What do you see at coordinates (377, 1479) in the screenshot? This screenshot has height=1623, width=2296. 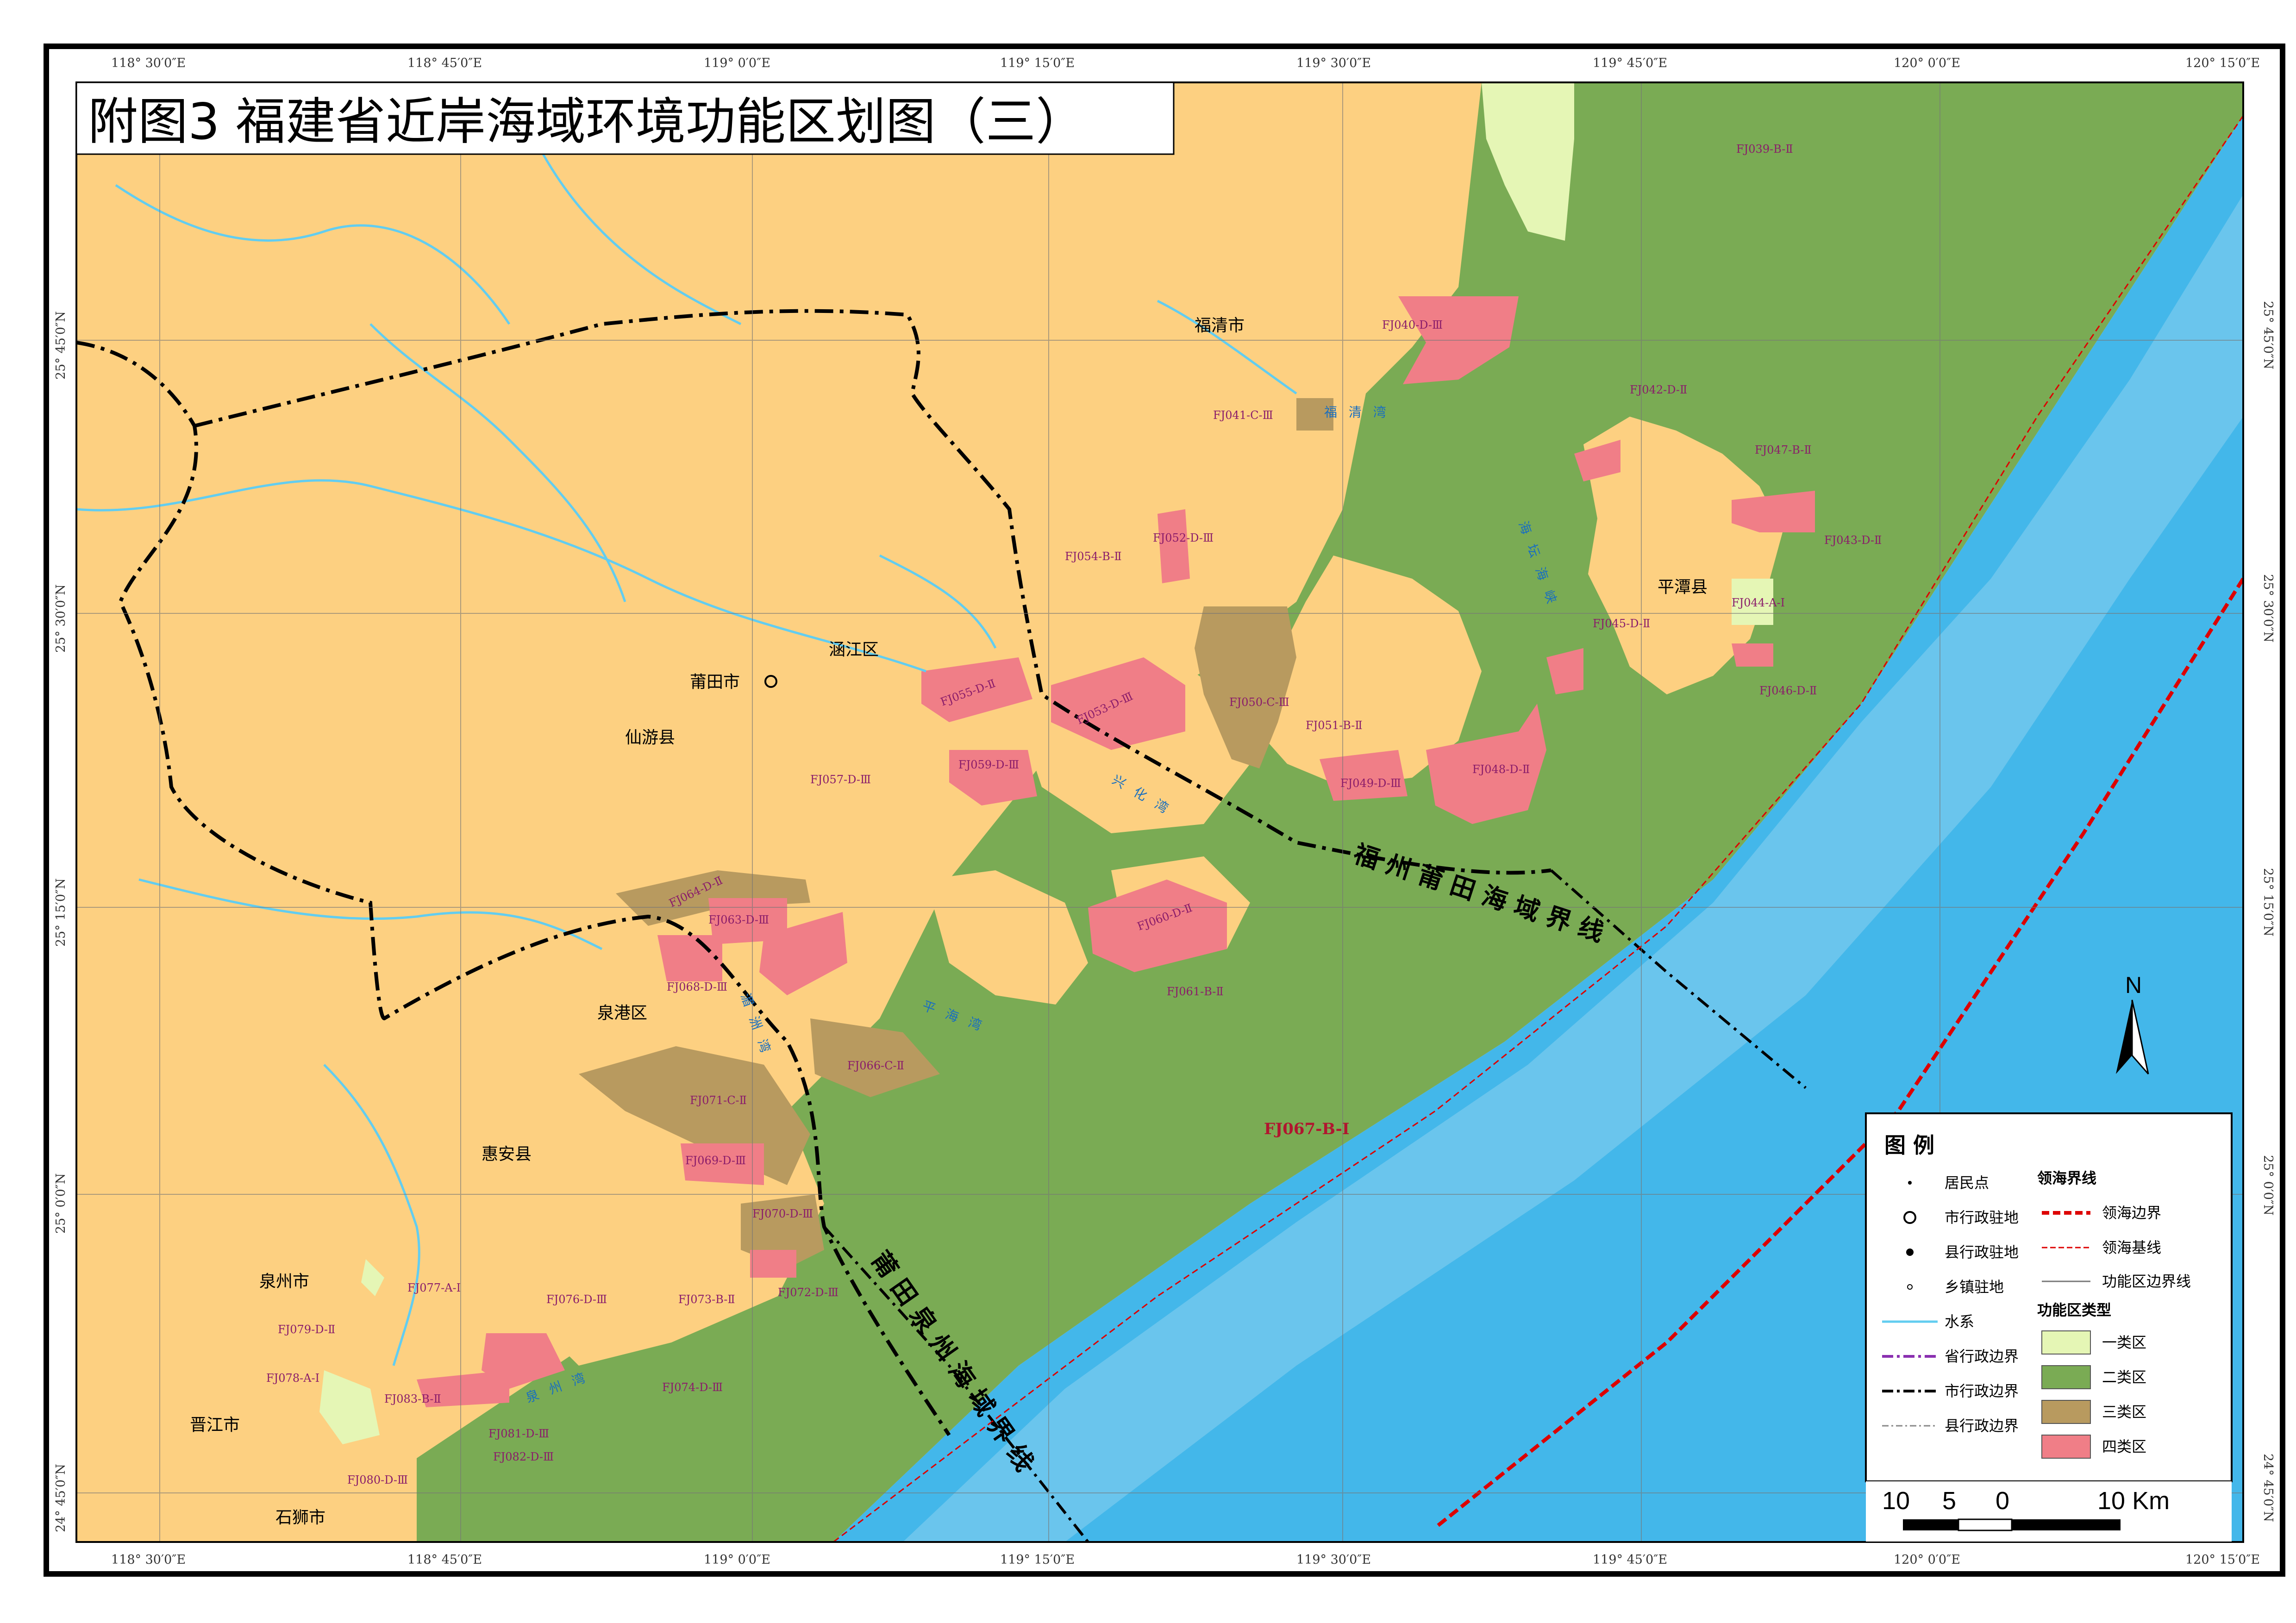 I see `zone-label-fj080: FJ080-D-Ⅲ` at bounding box center [377, 1479].